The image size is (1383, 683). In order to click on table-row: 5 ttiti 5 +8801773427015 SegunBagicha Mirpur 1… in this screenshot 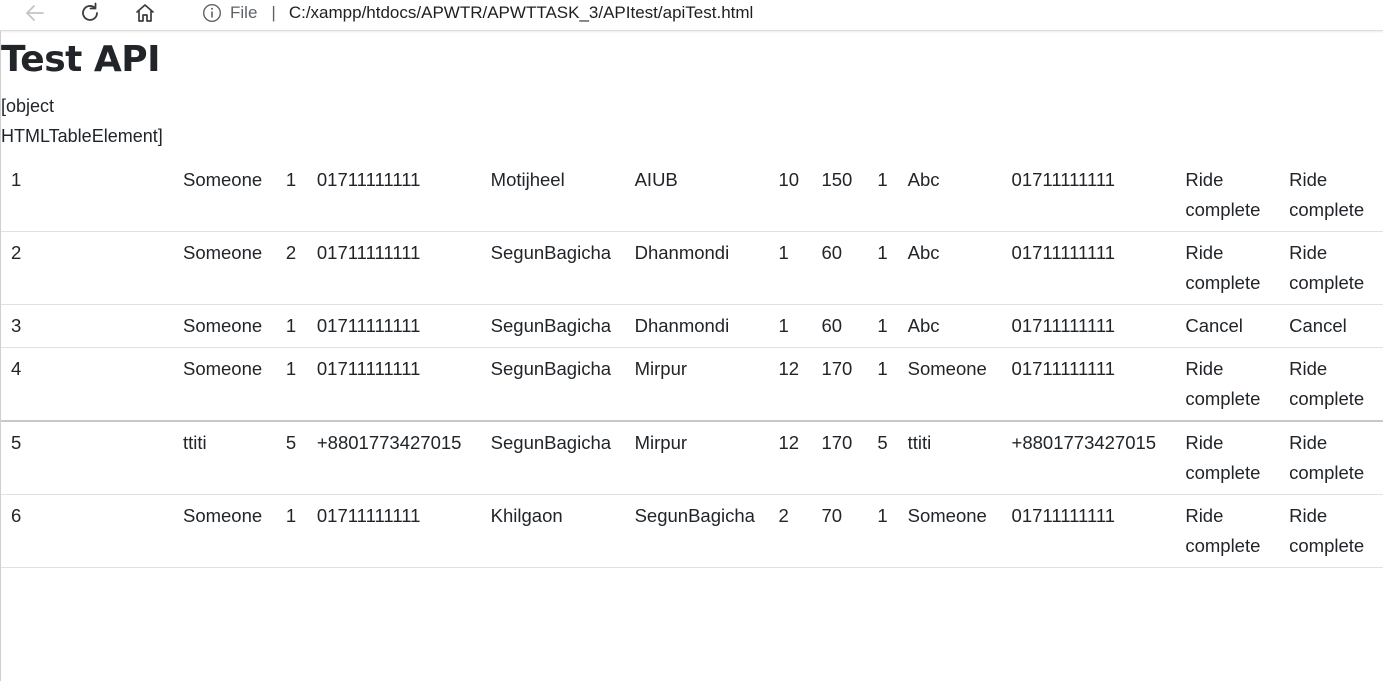, I will do `click(692, 458)`.